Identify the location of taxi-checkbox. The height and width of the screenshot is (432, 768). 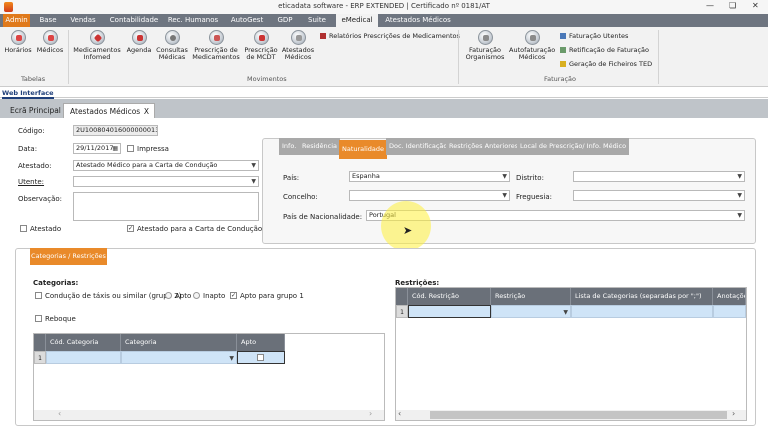
(38, 295).